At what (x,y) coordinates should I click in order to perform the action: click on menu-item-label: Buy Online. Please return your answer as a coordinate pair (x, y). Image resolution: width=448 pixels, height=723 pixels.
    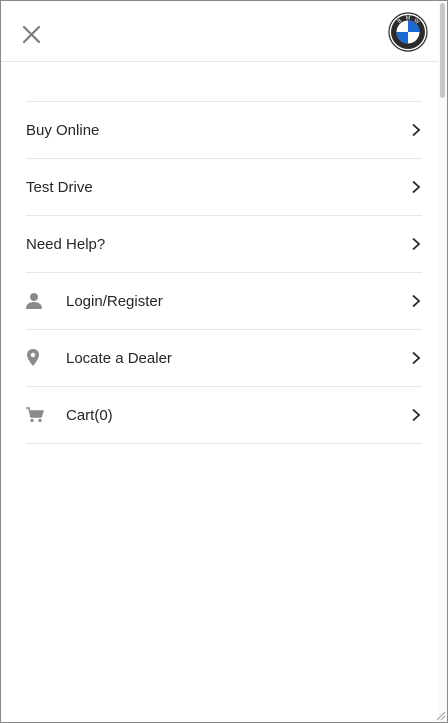
    Looking at the image, I should click on (63, 130).